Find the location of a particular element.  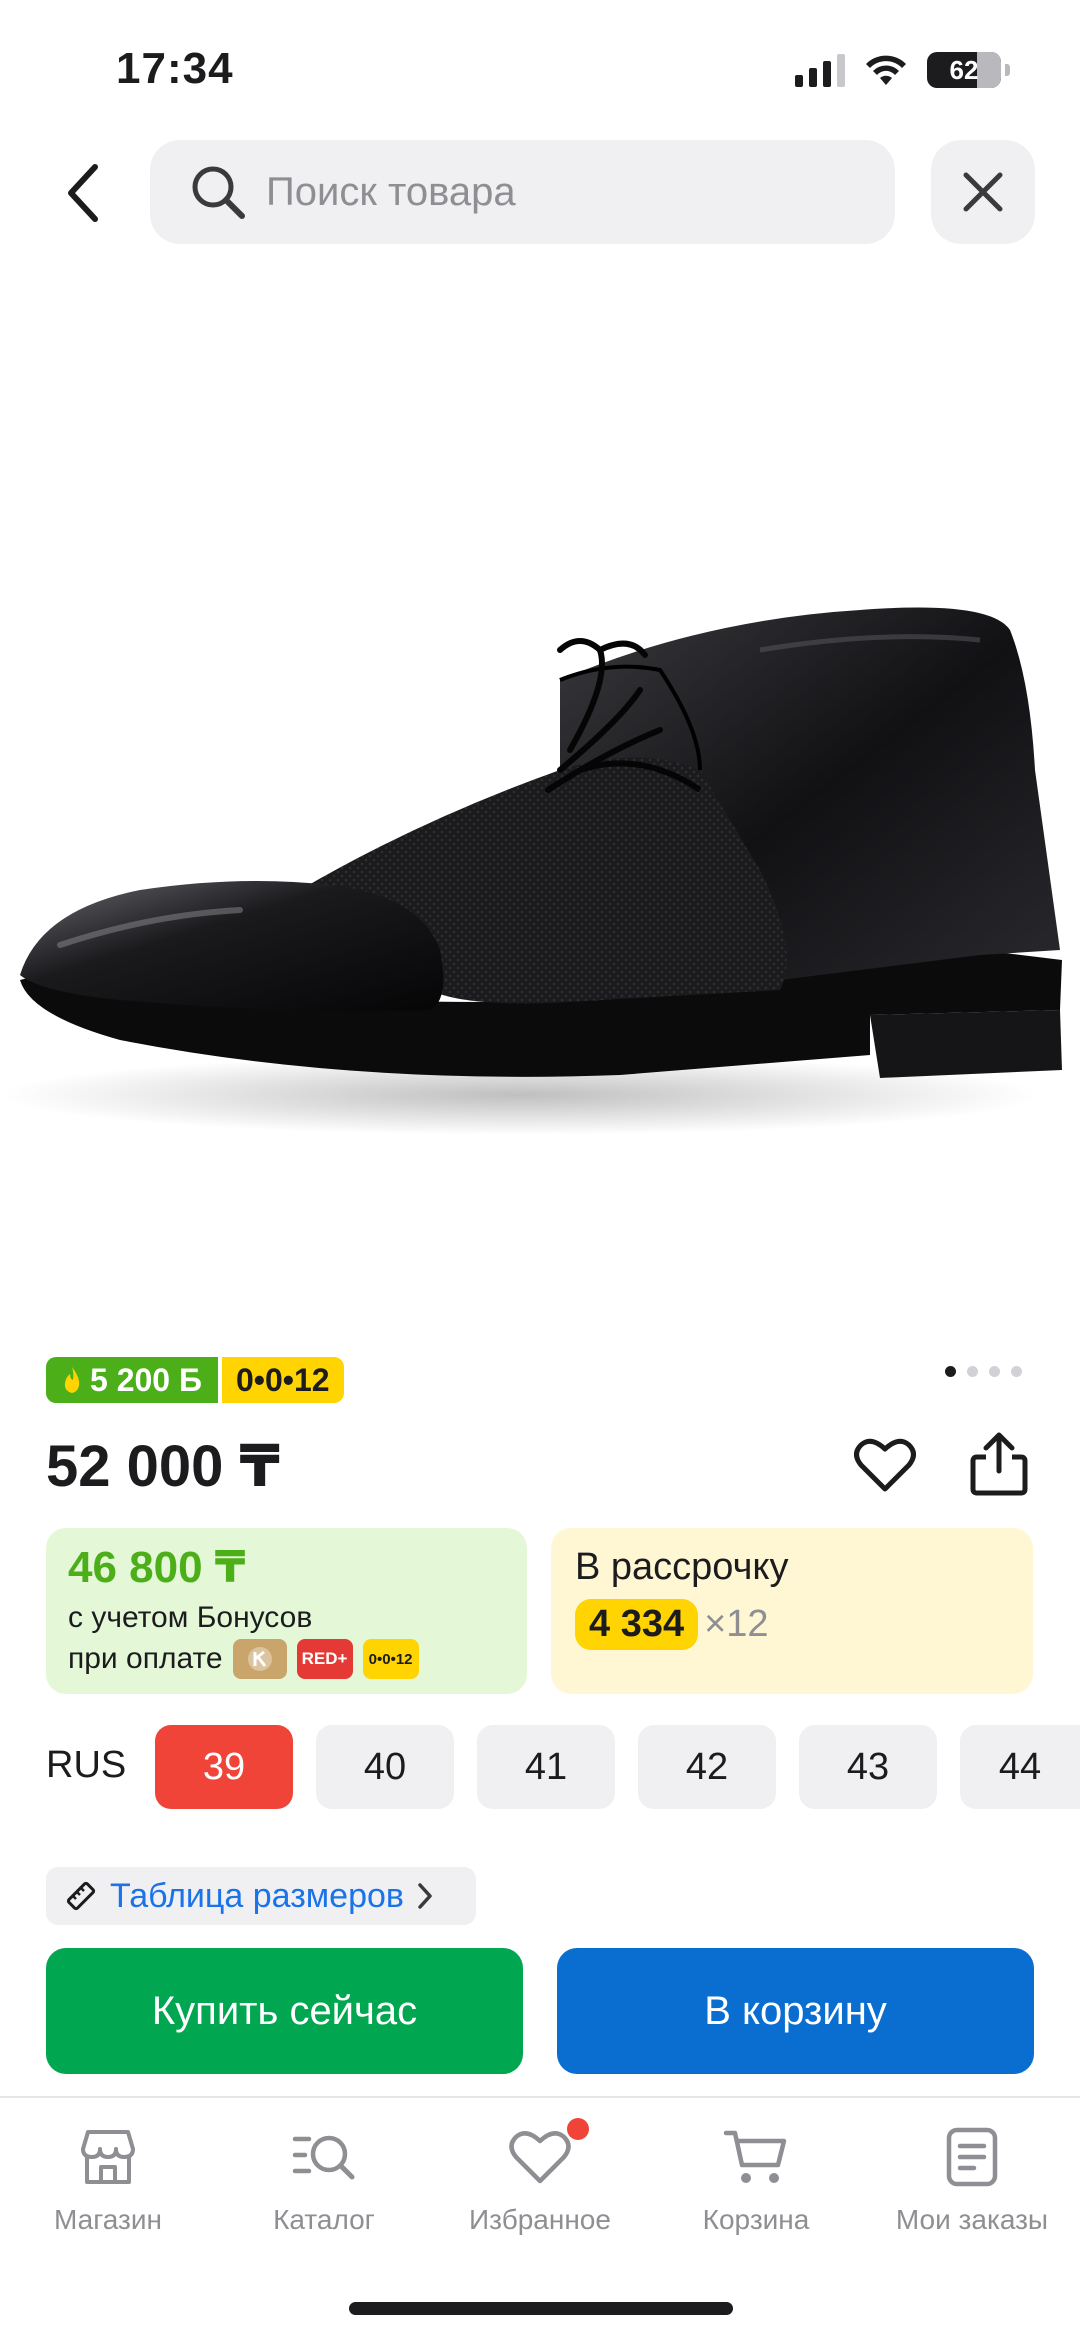

kaspi-logo-icon is located at coordinates (259, 1659).